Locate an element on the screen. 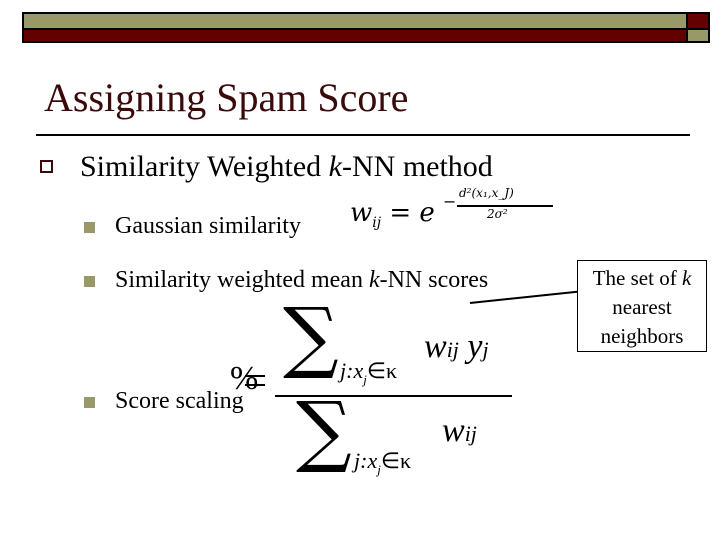  bullet-score-scaling: Score scaling is located at coordinates (179, 401).